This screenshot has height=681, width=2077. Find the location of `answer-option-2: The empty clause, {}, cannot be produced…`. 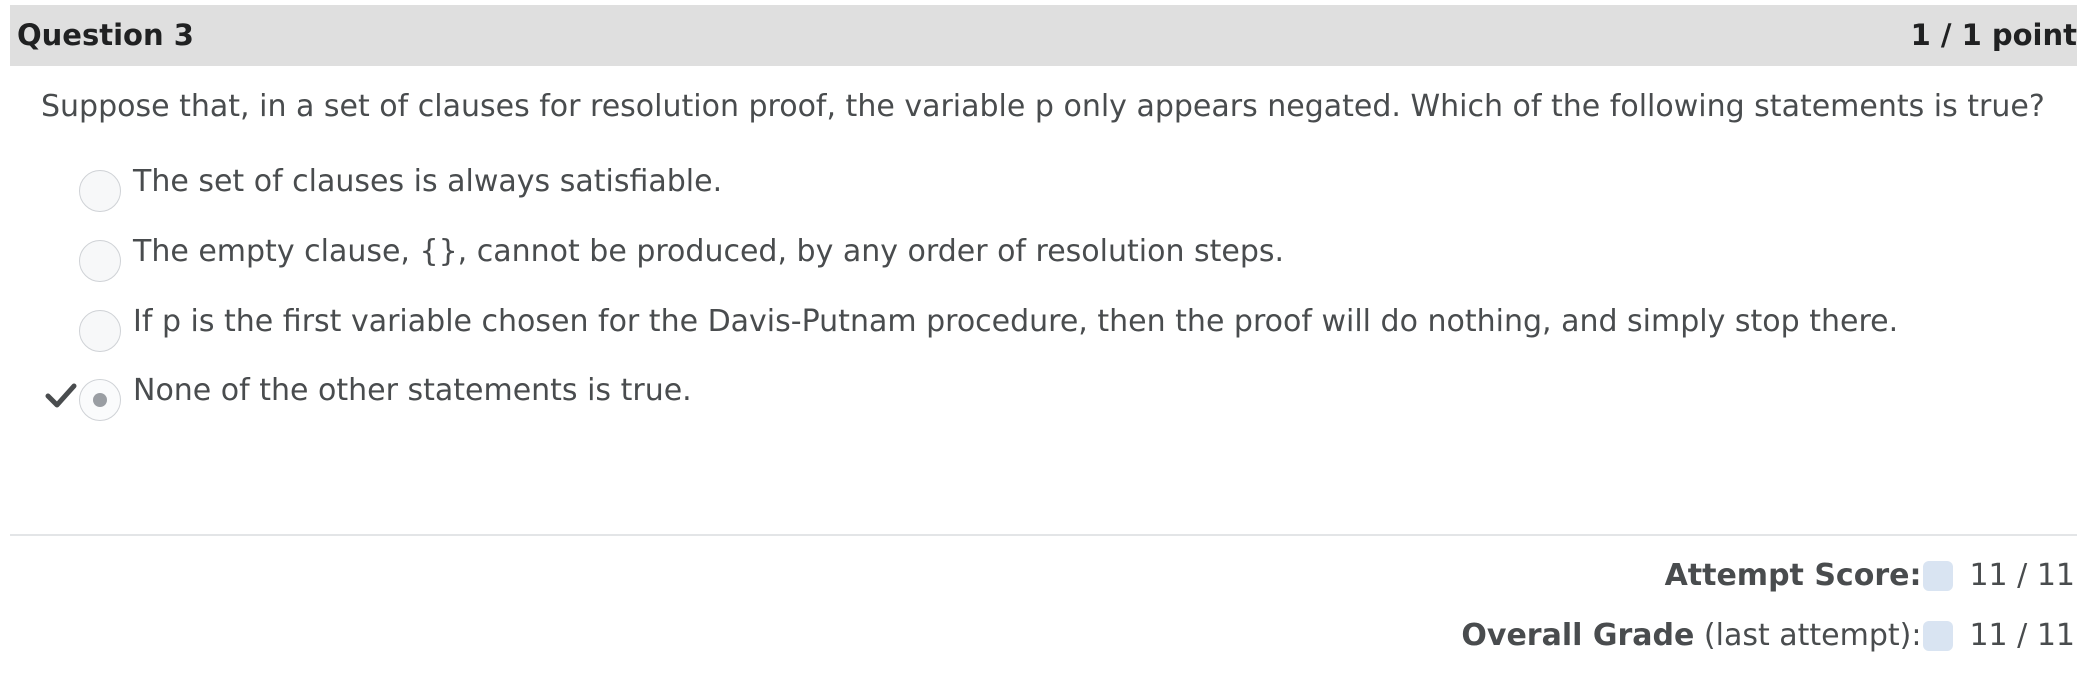

answer-option-2: The empty clause, {}, cannot be produced… is located at coordinates (1038, 252).